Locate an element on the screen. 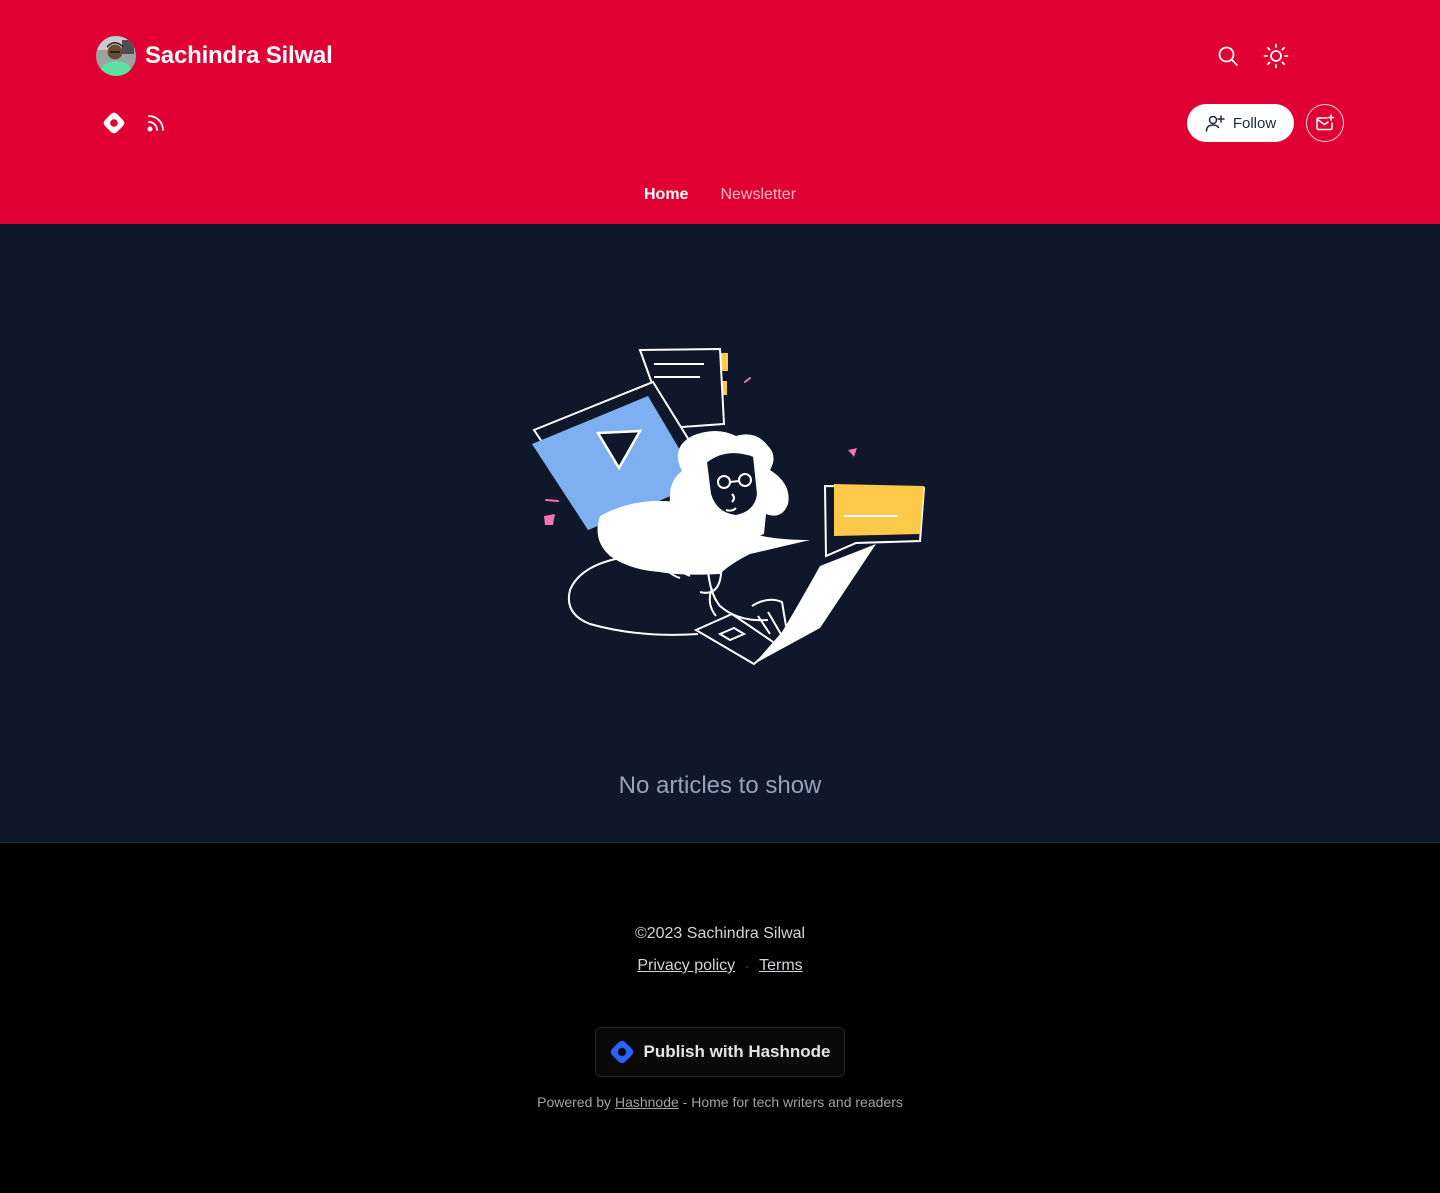 This screenshot has height=1193, width=1440. sun-icon is located at coordinates (1276, 56).